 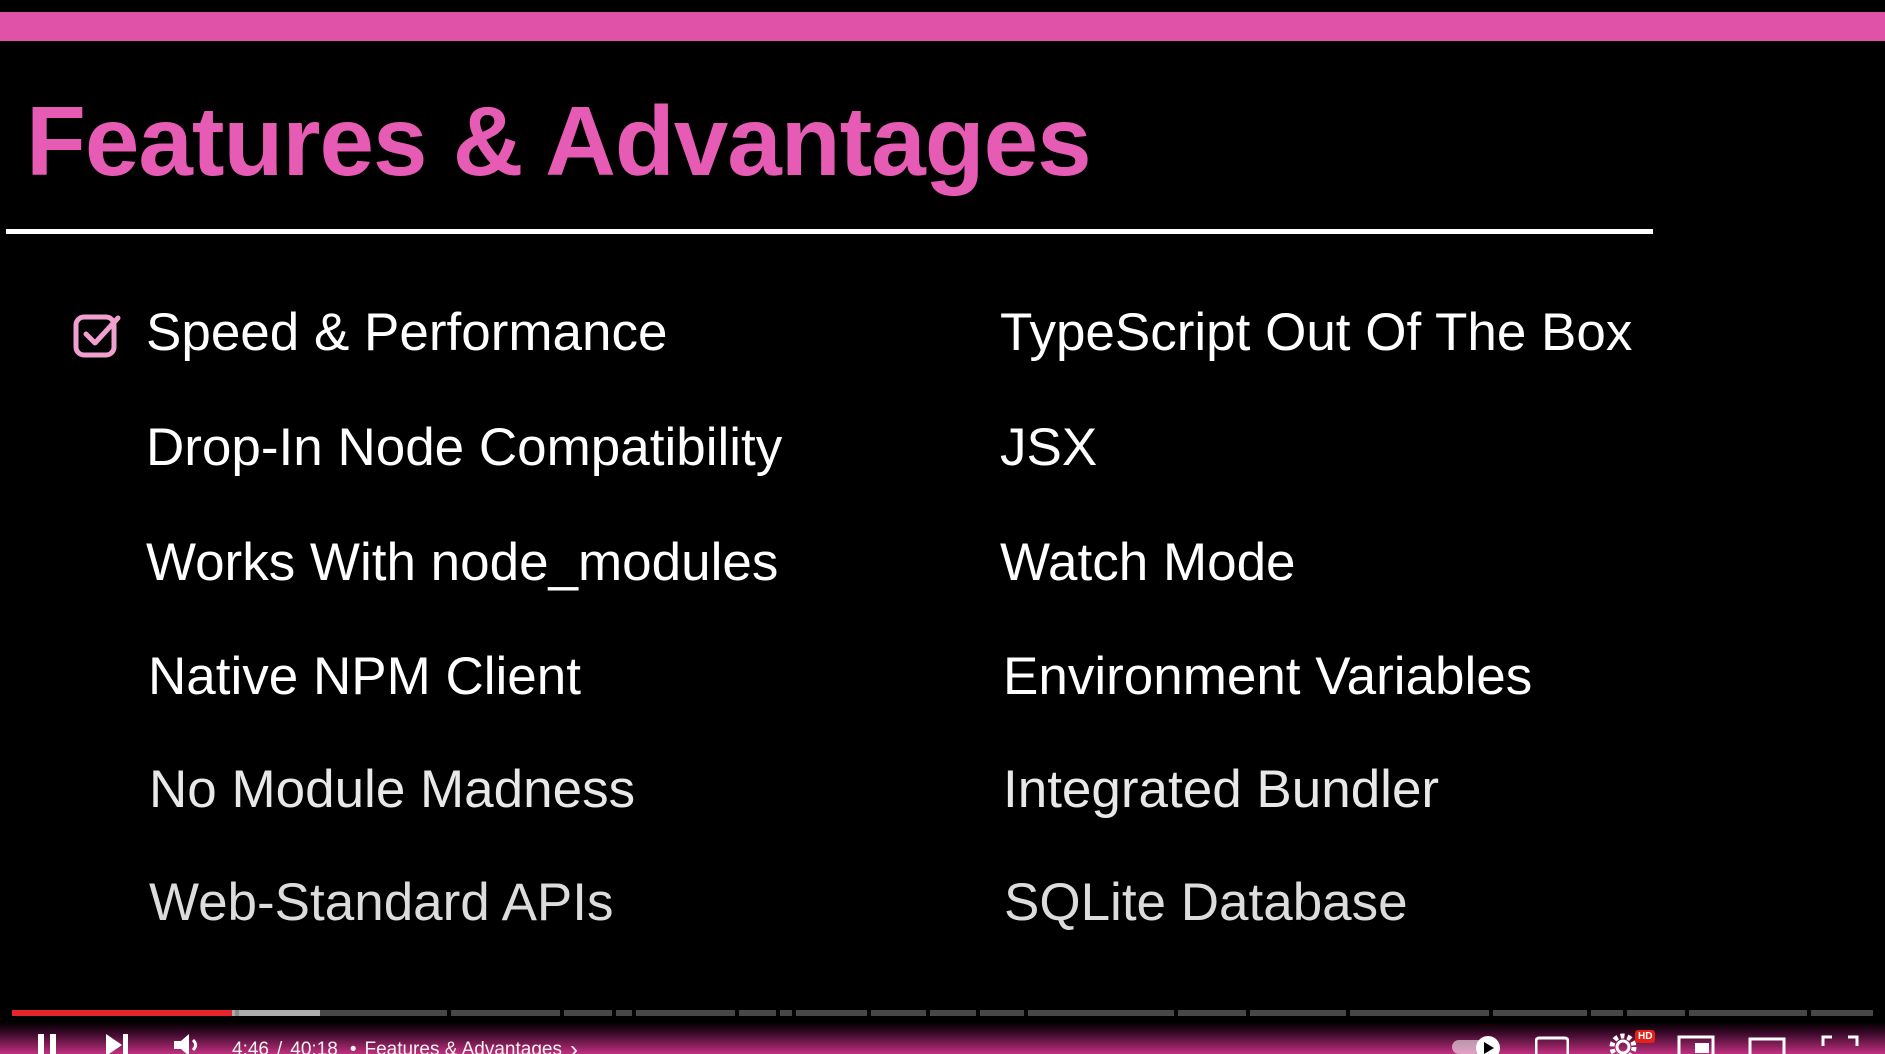 I want to click on feature-item-no-module-madness: No Module Madness, so click(x=392, y=789).